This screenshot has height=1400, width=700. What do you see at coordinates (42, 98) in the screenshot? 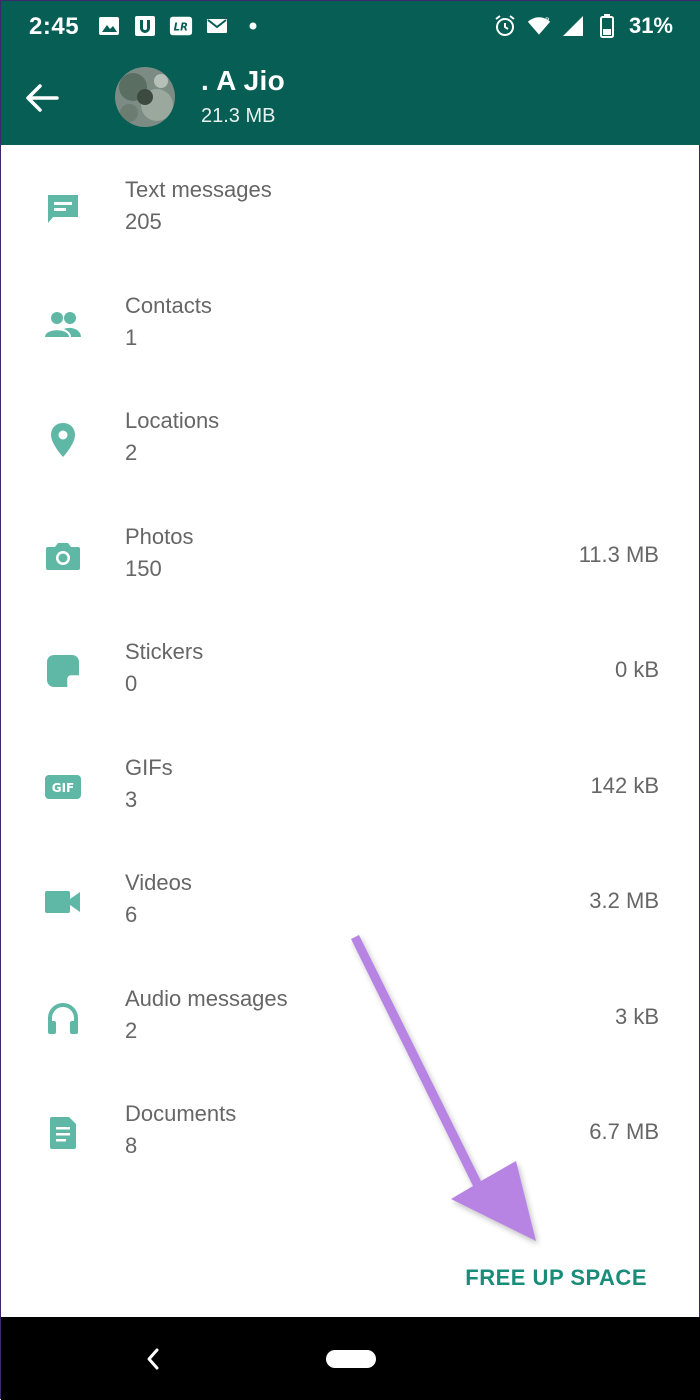
I see `back-arrow-icon` at bounding box center [42, 98].